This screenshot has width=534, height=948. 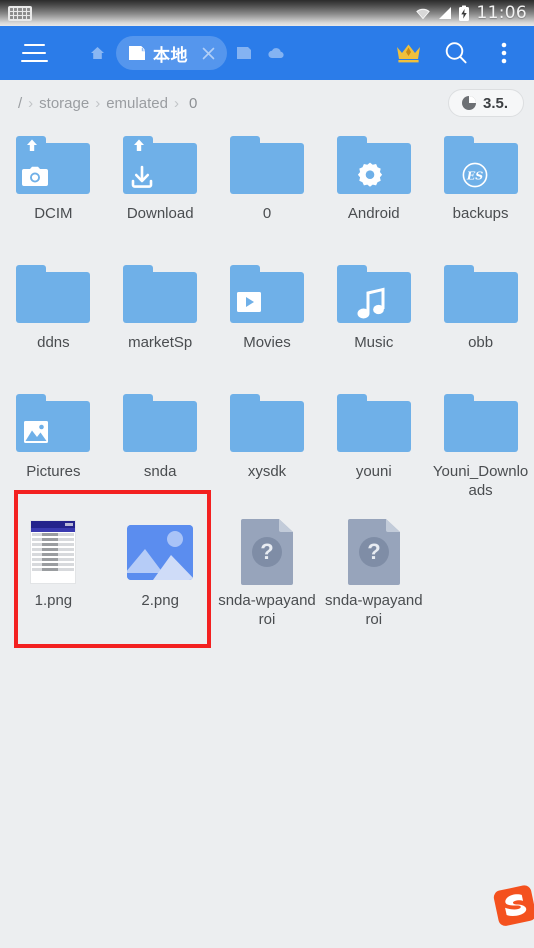 I want to click on grid-item-youni: youni, so click(x=373, y=448).